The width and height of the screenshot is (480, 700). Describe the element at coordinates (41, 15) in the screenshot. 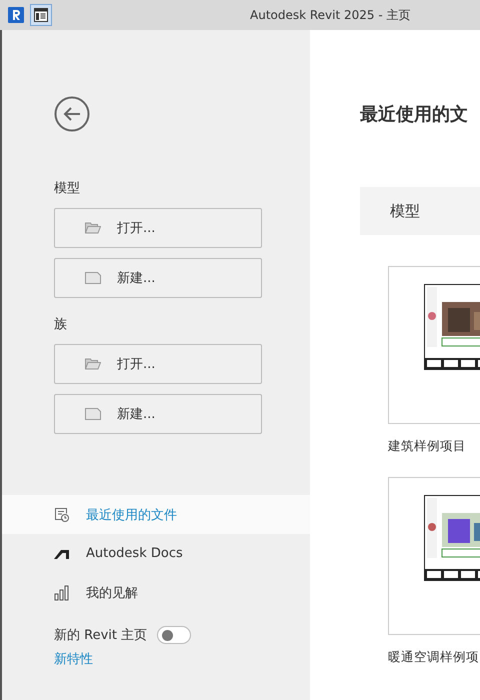

I see `panel-icon` at that location.